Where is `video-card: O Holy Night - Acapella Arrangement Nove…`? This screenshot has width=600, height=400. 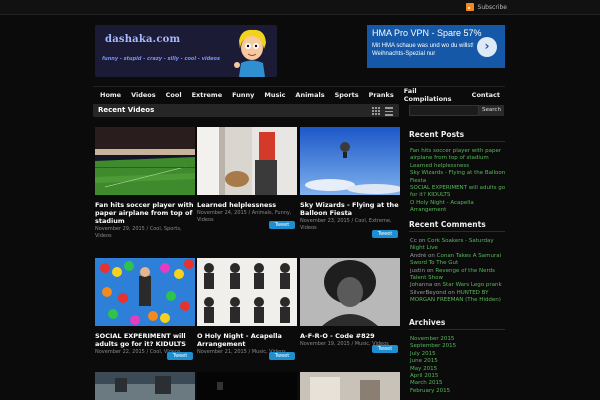
video-card: O Holy Night - Acapella Arrangement Nove… is located at coordinates (247, 309).